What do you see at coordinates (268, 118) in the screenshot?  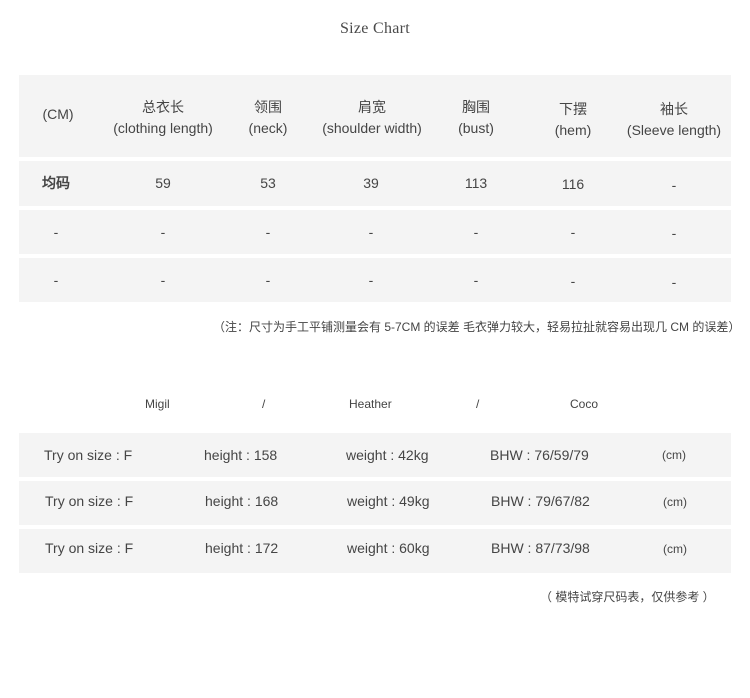 I see `size-header-neck: 领围 (neck)` at bounding box center [268, 118].